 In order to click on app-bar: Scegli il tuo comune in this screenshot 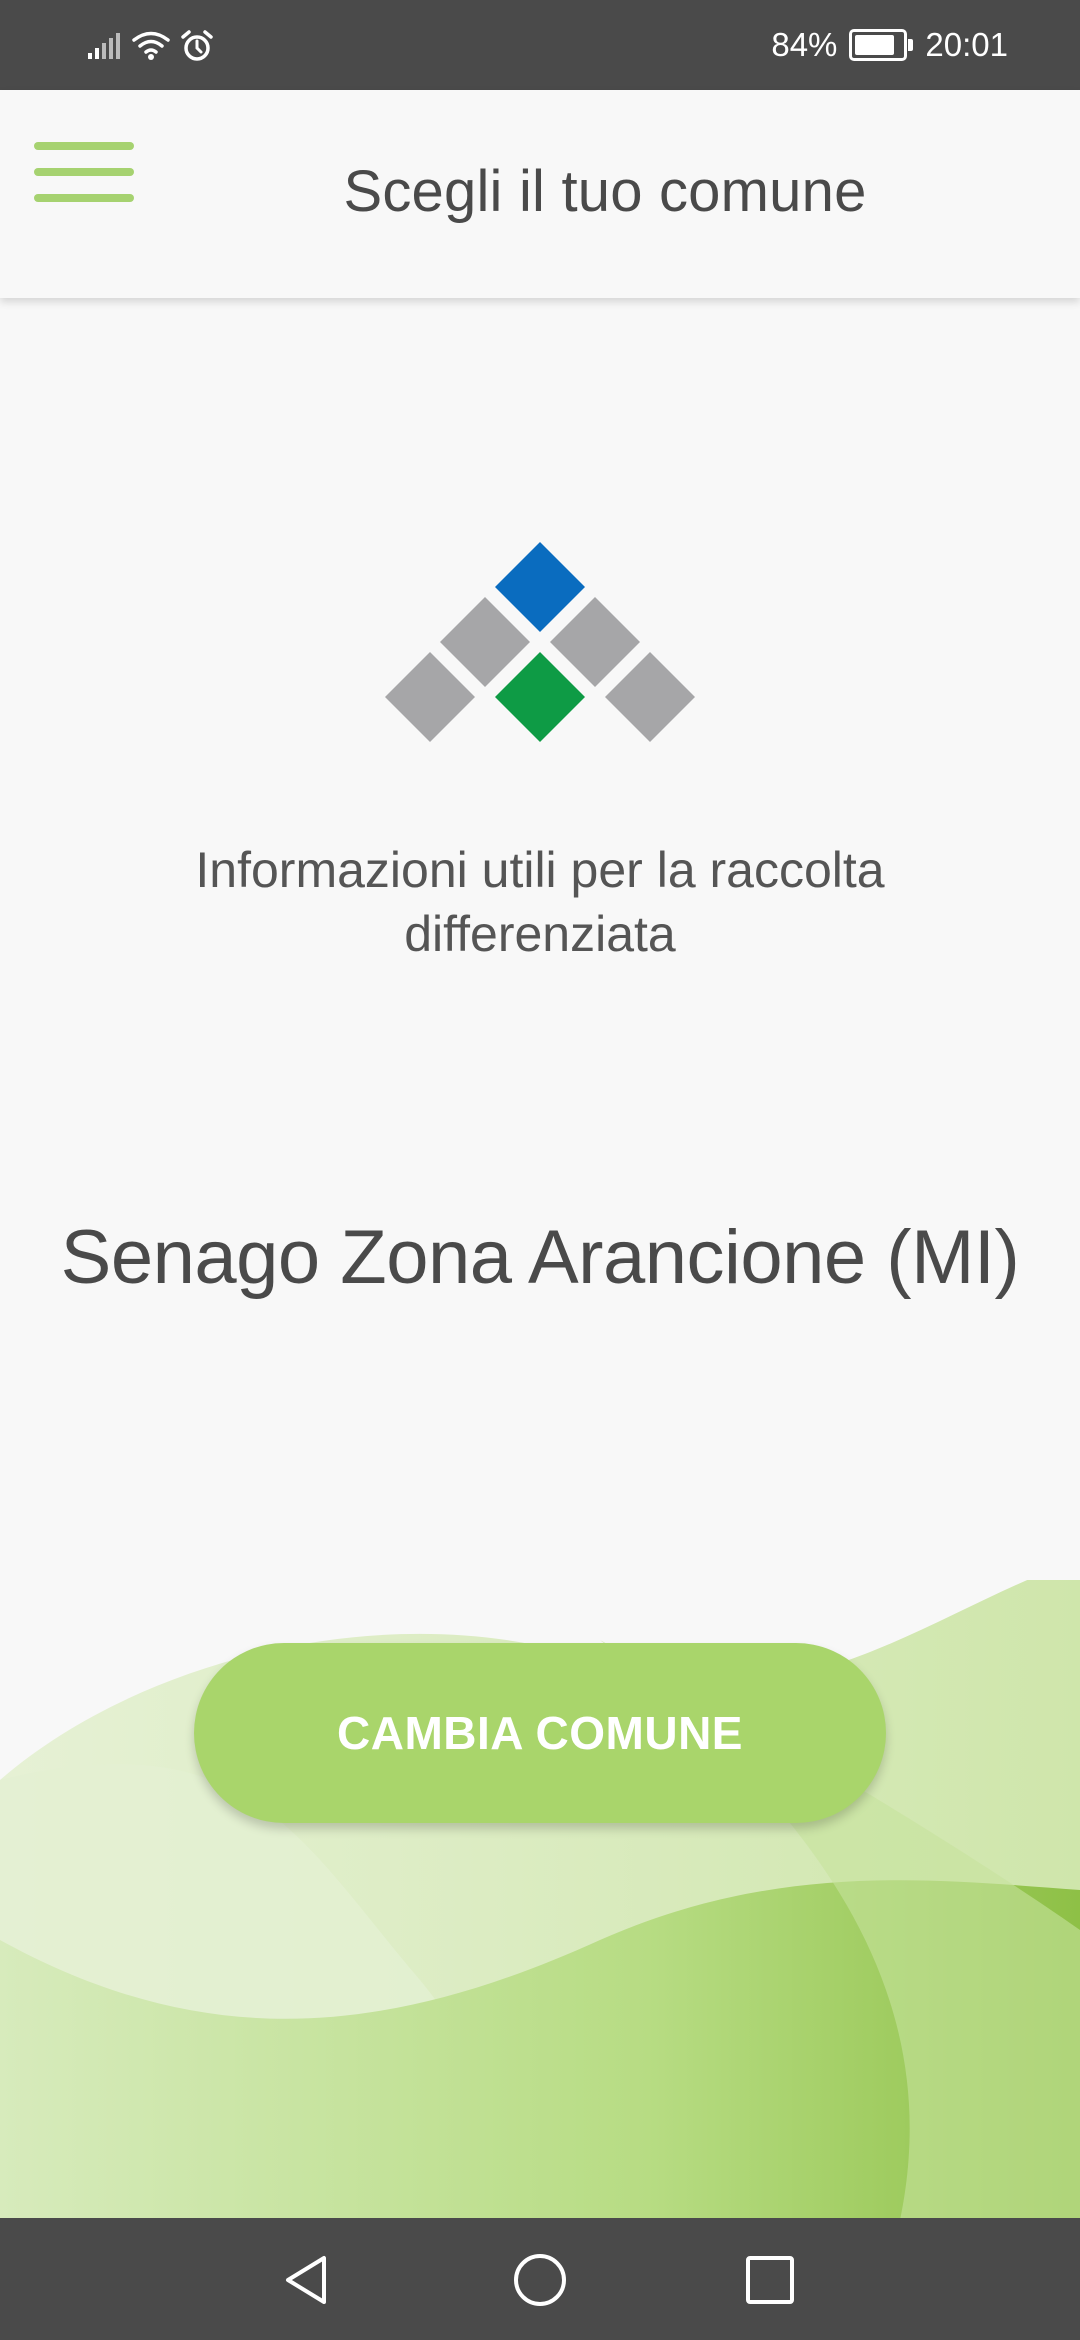, I will do `click(540, 194)`.